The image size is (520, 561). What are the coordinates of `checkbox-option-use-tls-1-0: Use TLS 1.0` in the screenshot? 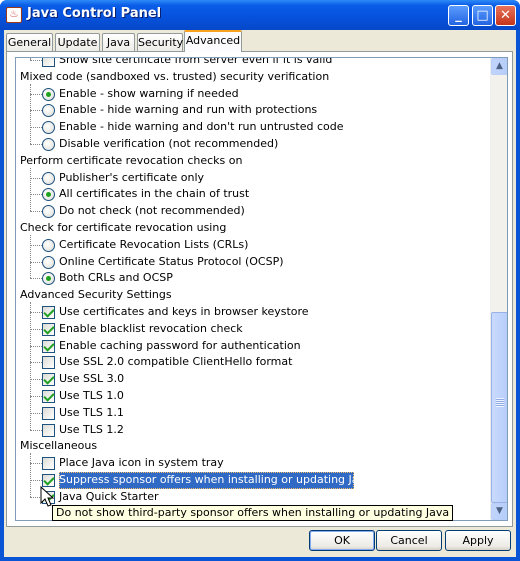 It's located at (262, 396).